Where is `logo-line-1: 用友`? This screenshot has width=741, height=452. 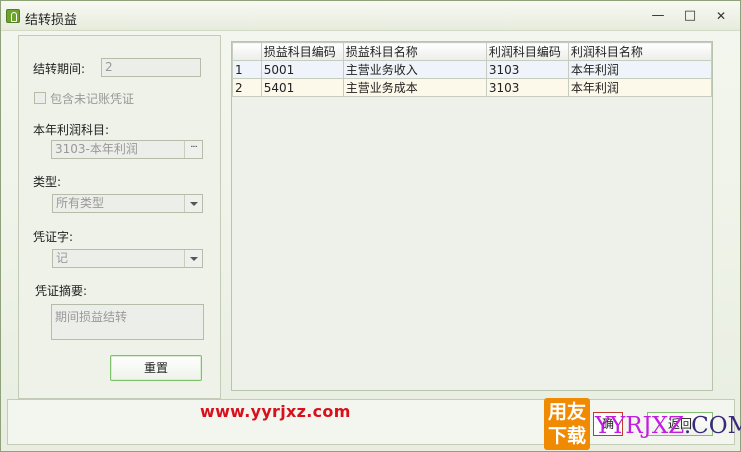
logo-line-1: 用友 is located at coordinates (566, 412).